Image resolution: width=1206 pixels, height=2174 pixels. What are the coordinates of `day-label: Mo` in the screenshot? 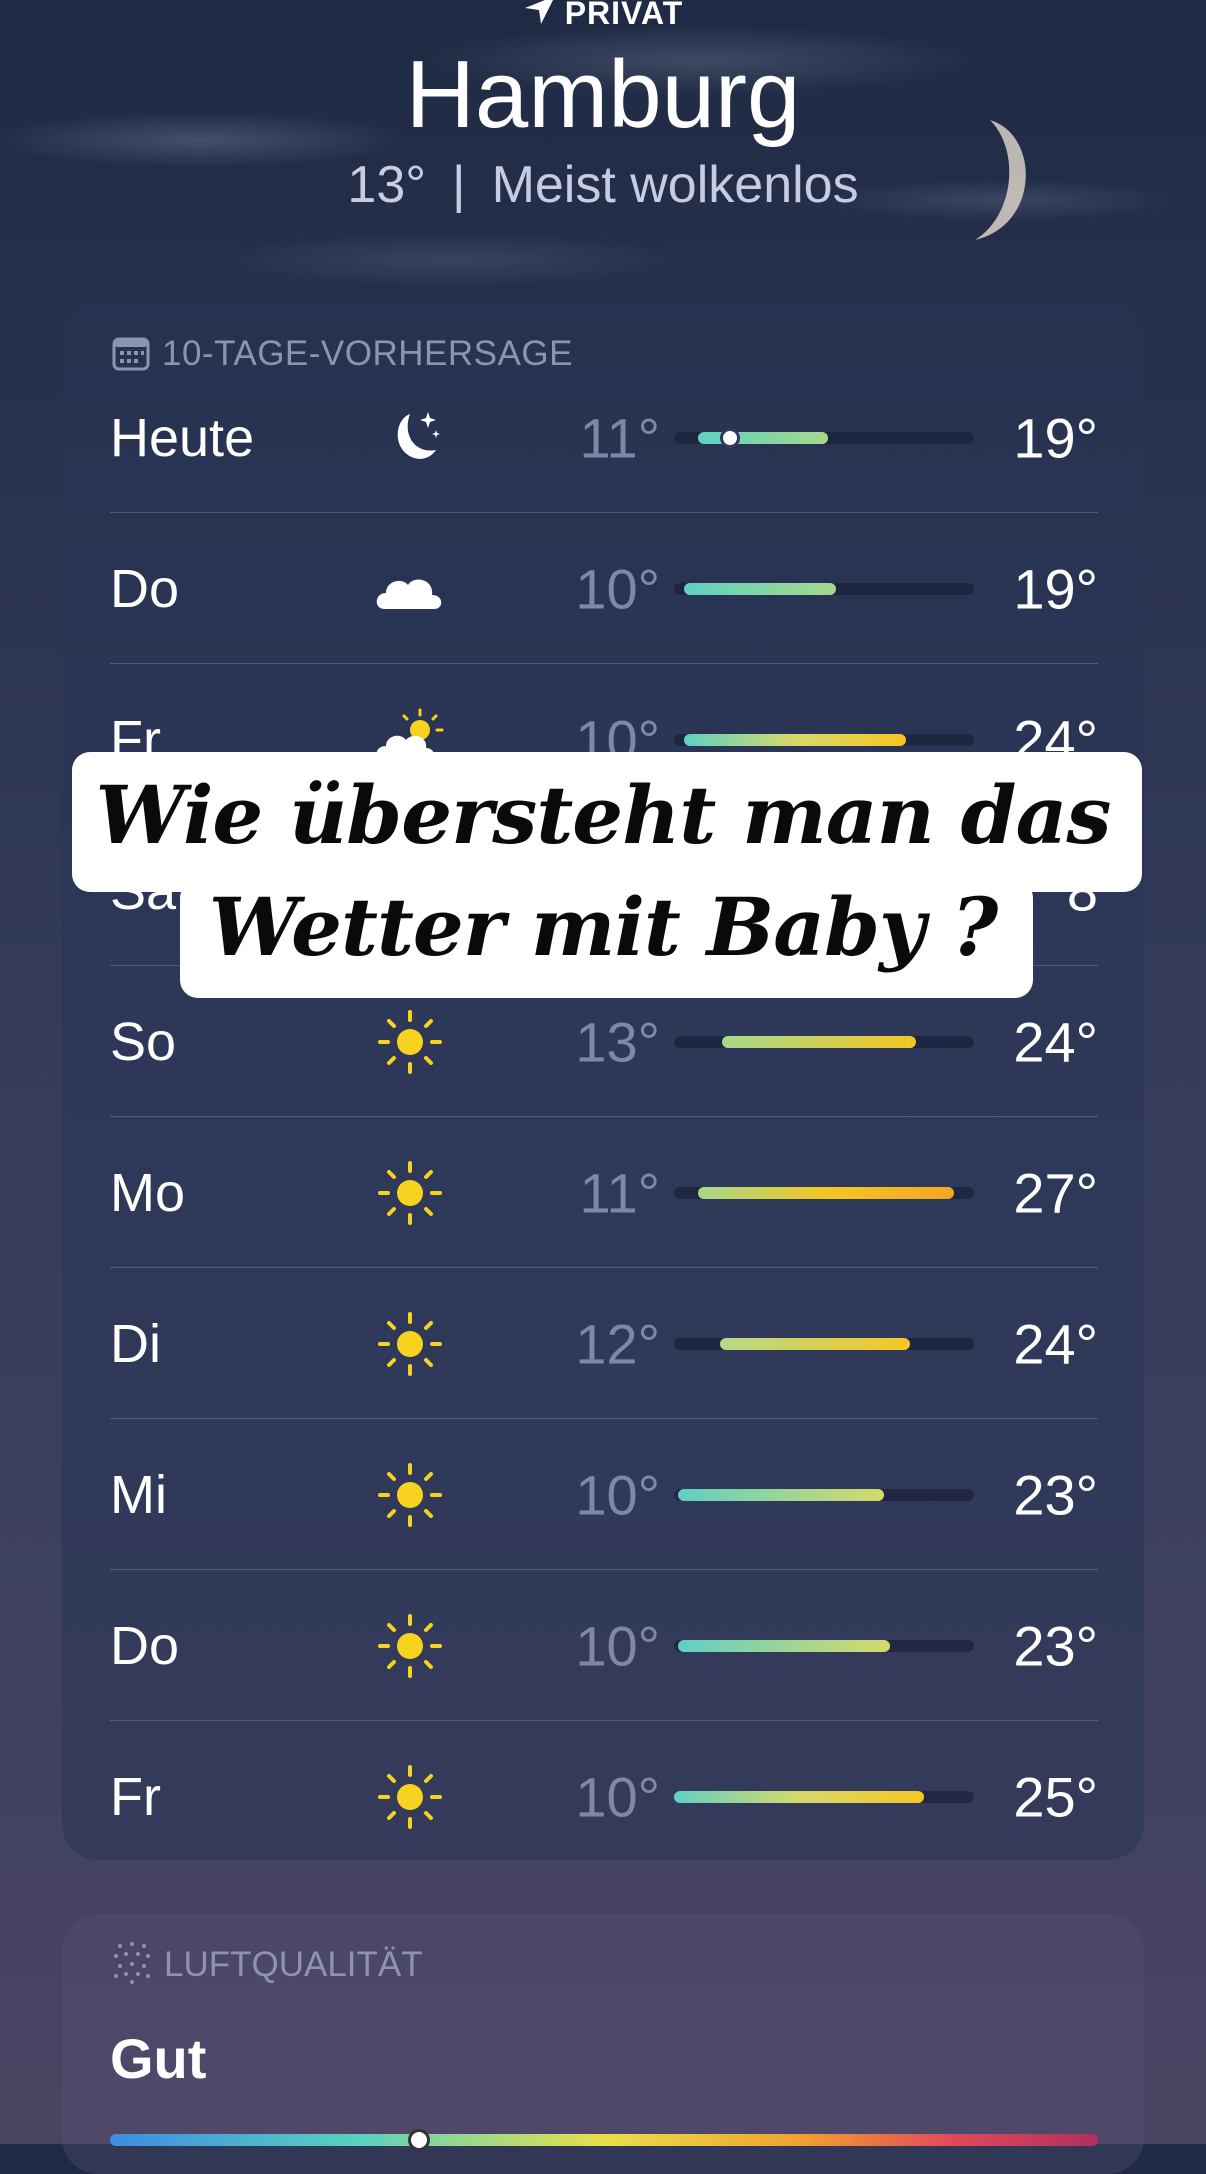 It's located at (148, 1192).